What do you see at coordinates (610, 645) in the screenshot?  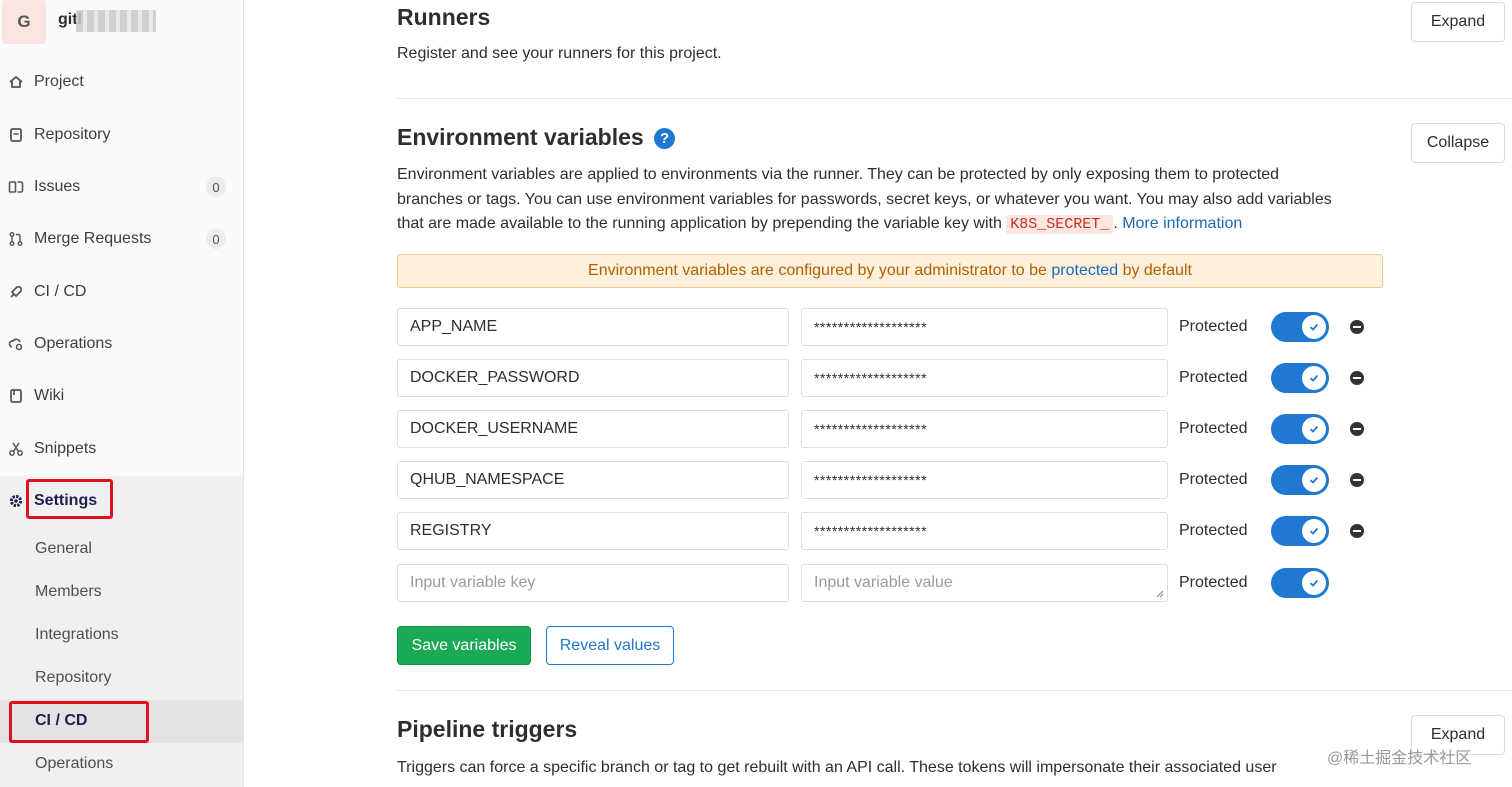 I see `reveal-values-button: Reveal values` at bounding box center [610, 645].